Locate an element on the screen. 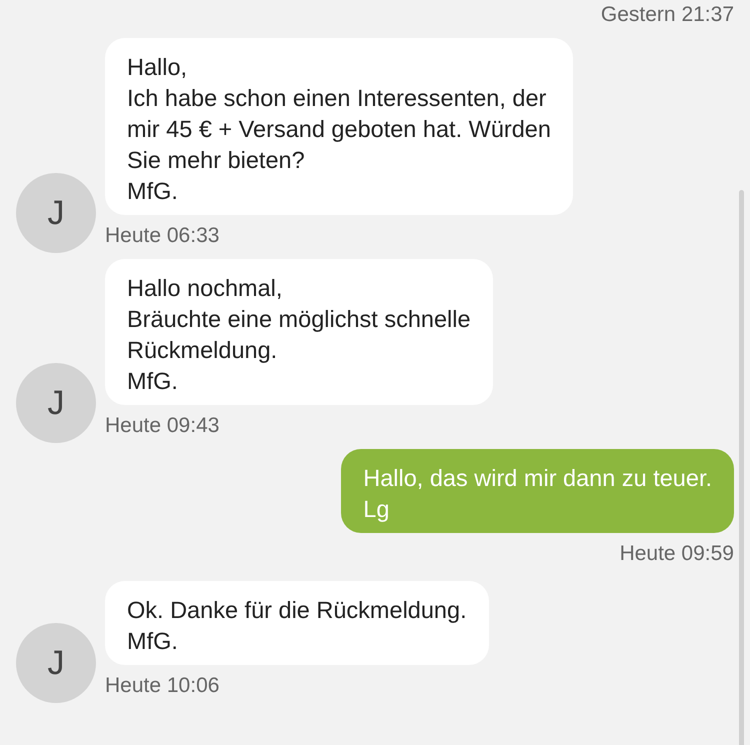 The width and height of the screenshot is (750, 745). message-time: Gestern 21:37 is located at coordinates (667, 15).